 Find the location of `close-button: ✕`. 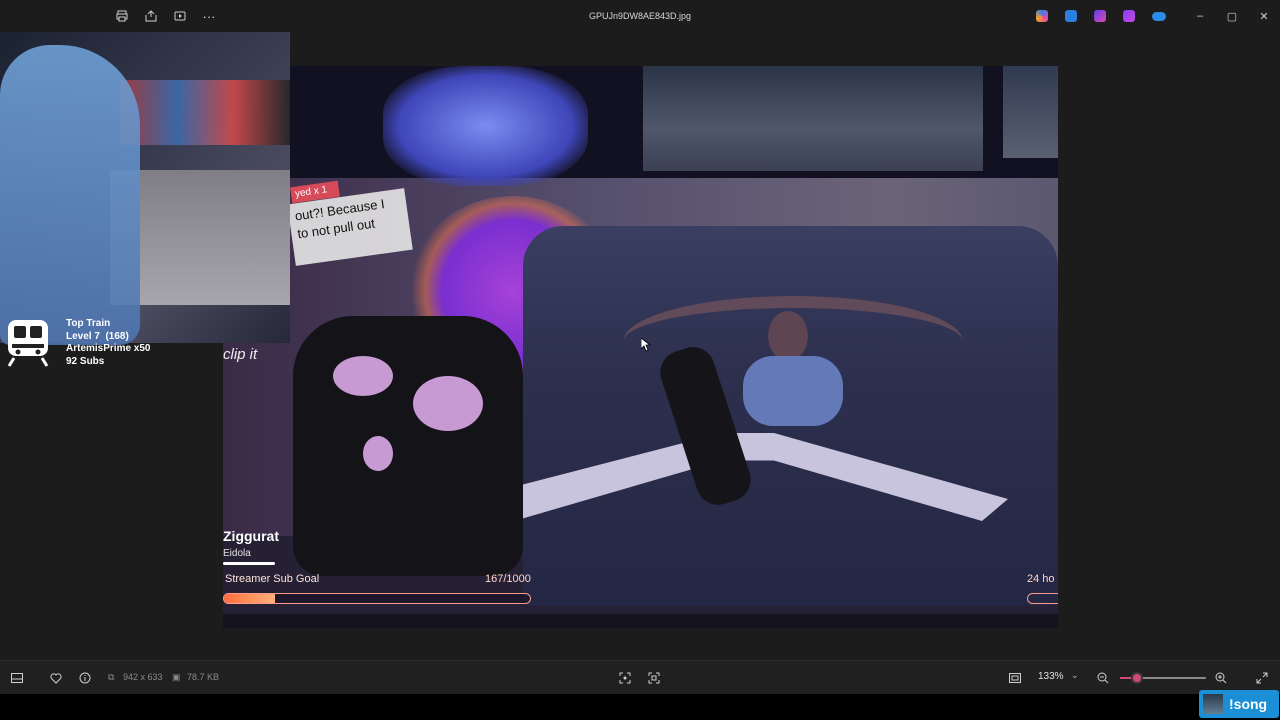

close-button: ✕ is located at coordinates (1264, 16).